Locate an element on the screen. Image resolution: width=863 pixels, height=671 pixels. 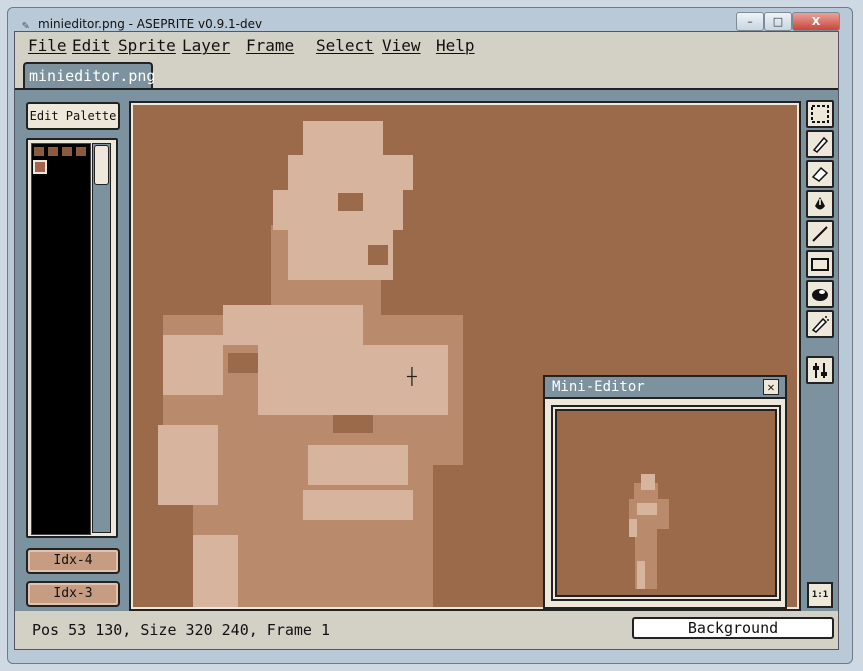
mini-sprite-figure is located at coordinates (649, 531).